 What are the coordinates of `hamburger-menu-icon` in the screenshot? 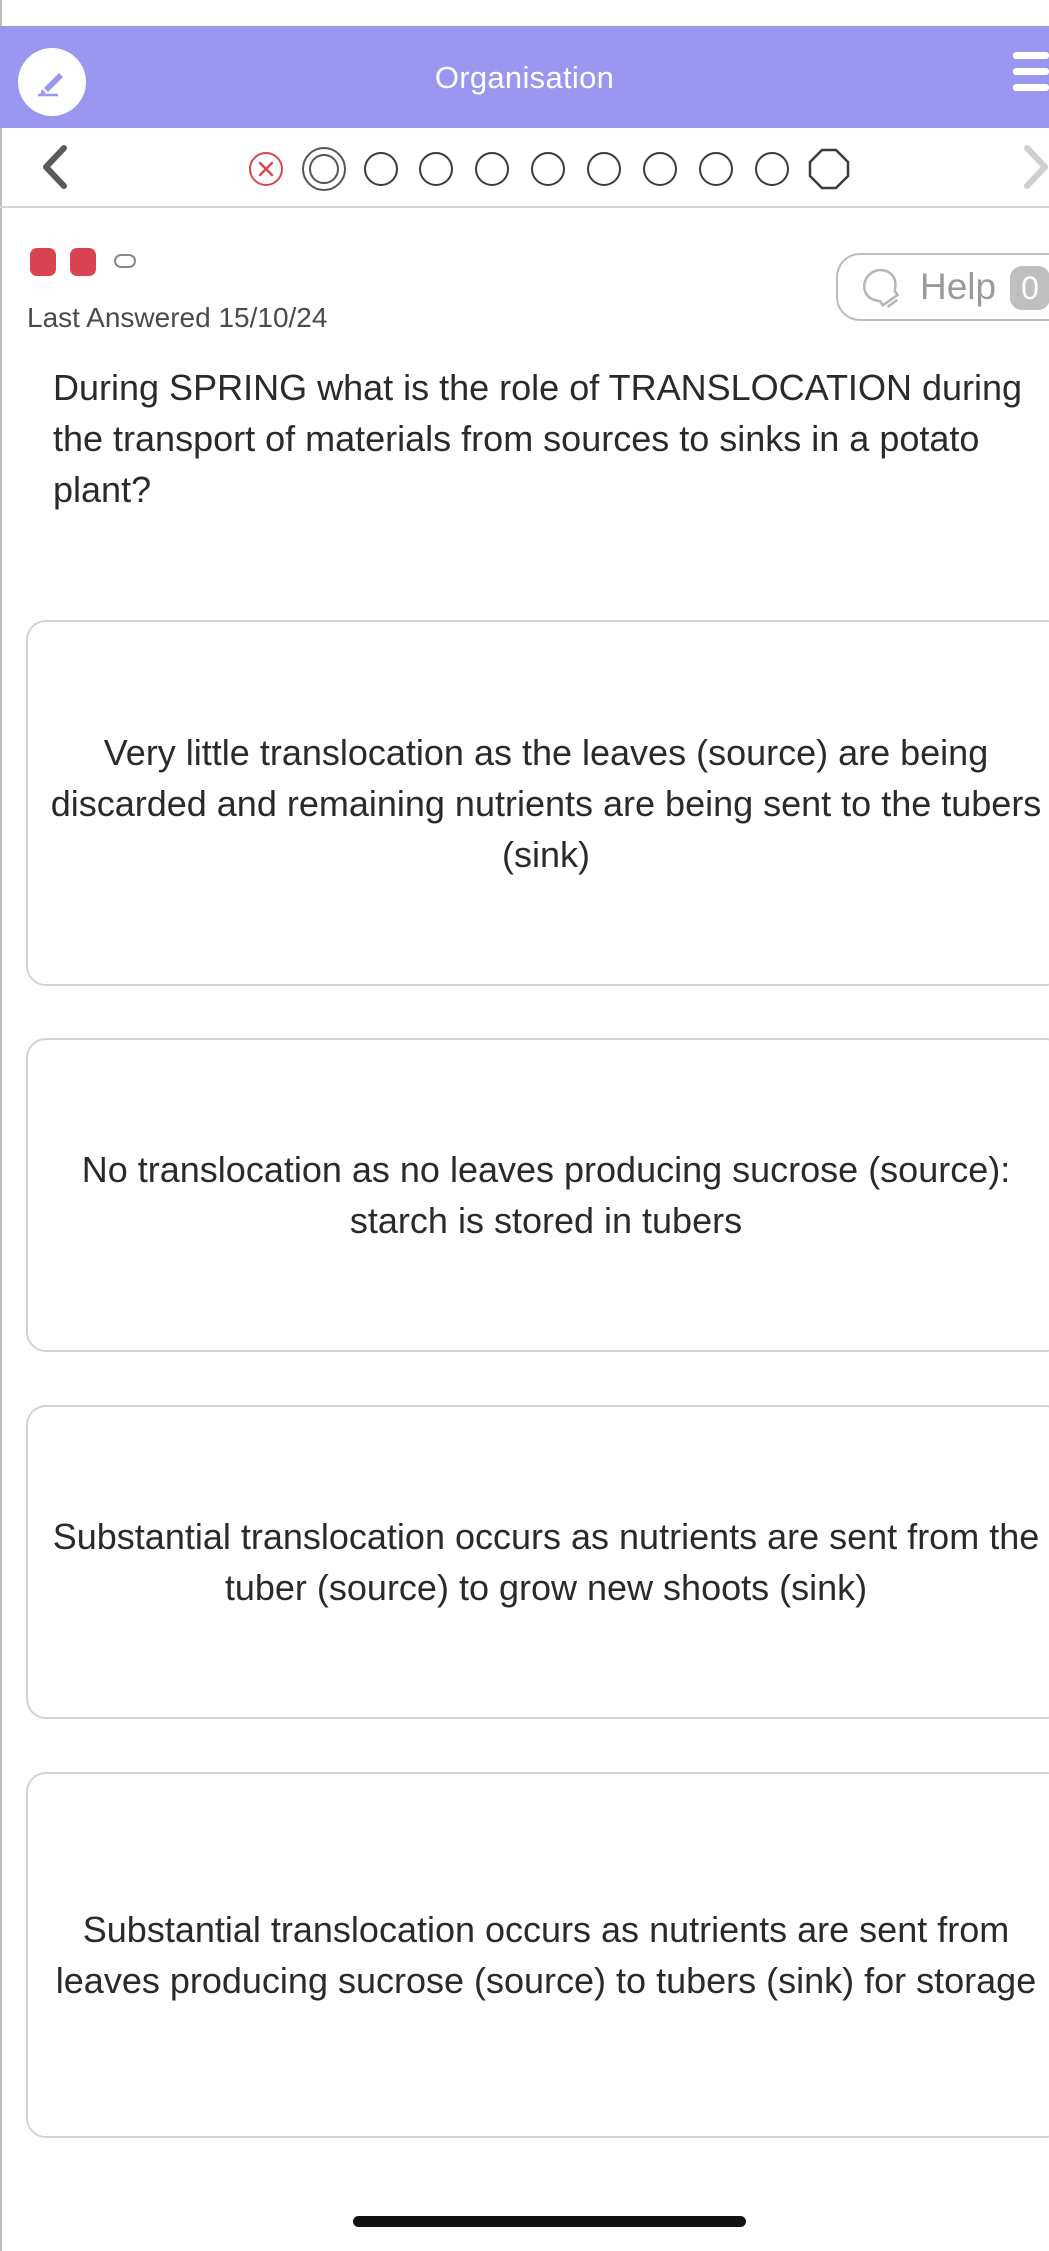 It's located at (1031, 77).